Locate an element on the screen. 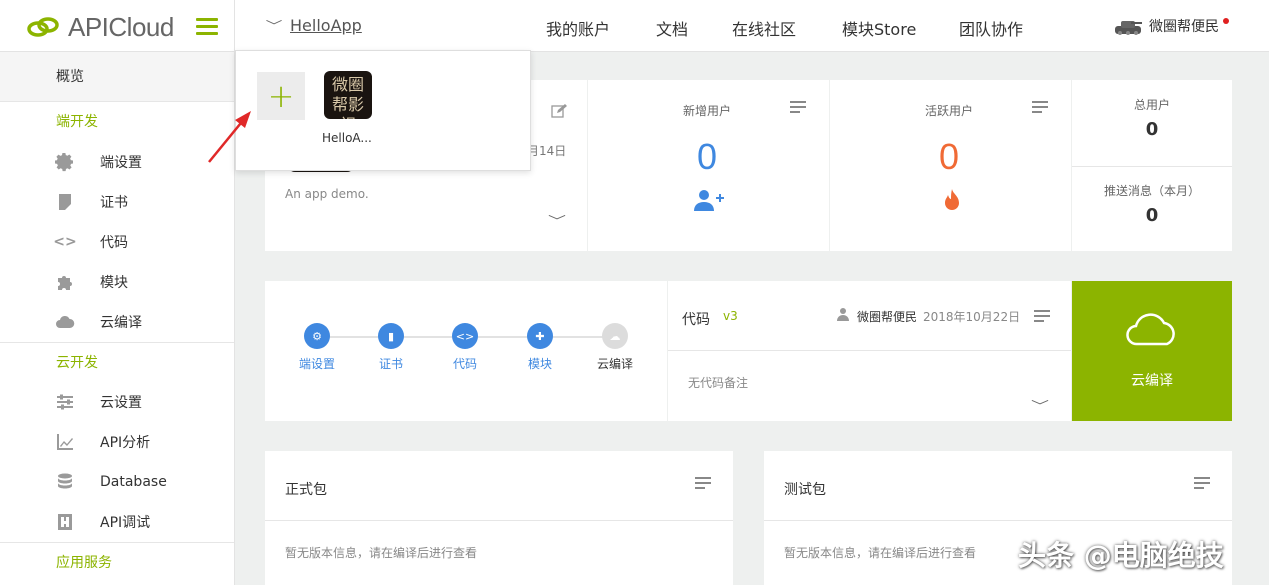  sidebar-item-label: 证书 is located at coordinates (114, 203).